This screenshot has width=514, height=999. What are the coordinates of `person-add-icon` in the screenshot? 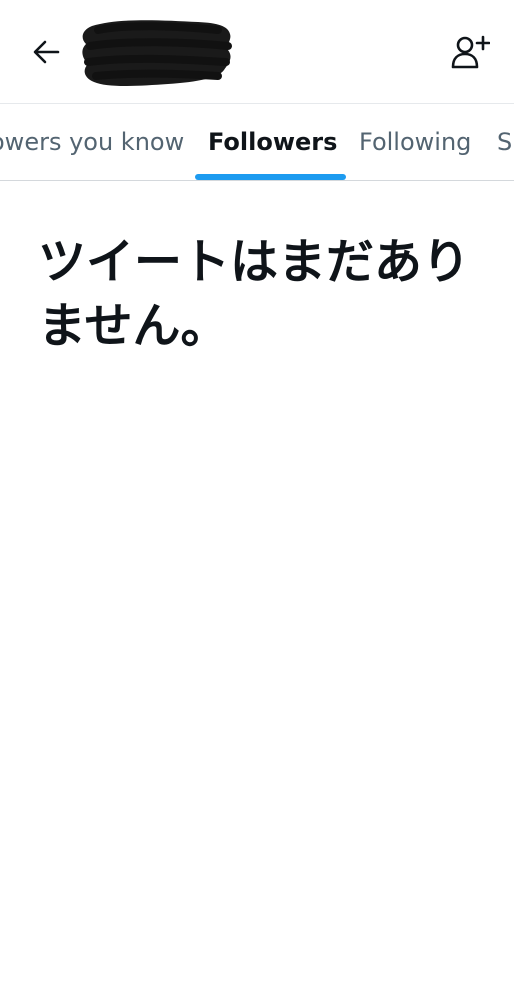 It's located at (470, 52).